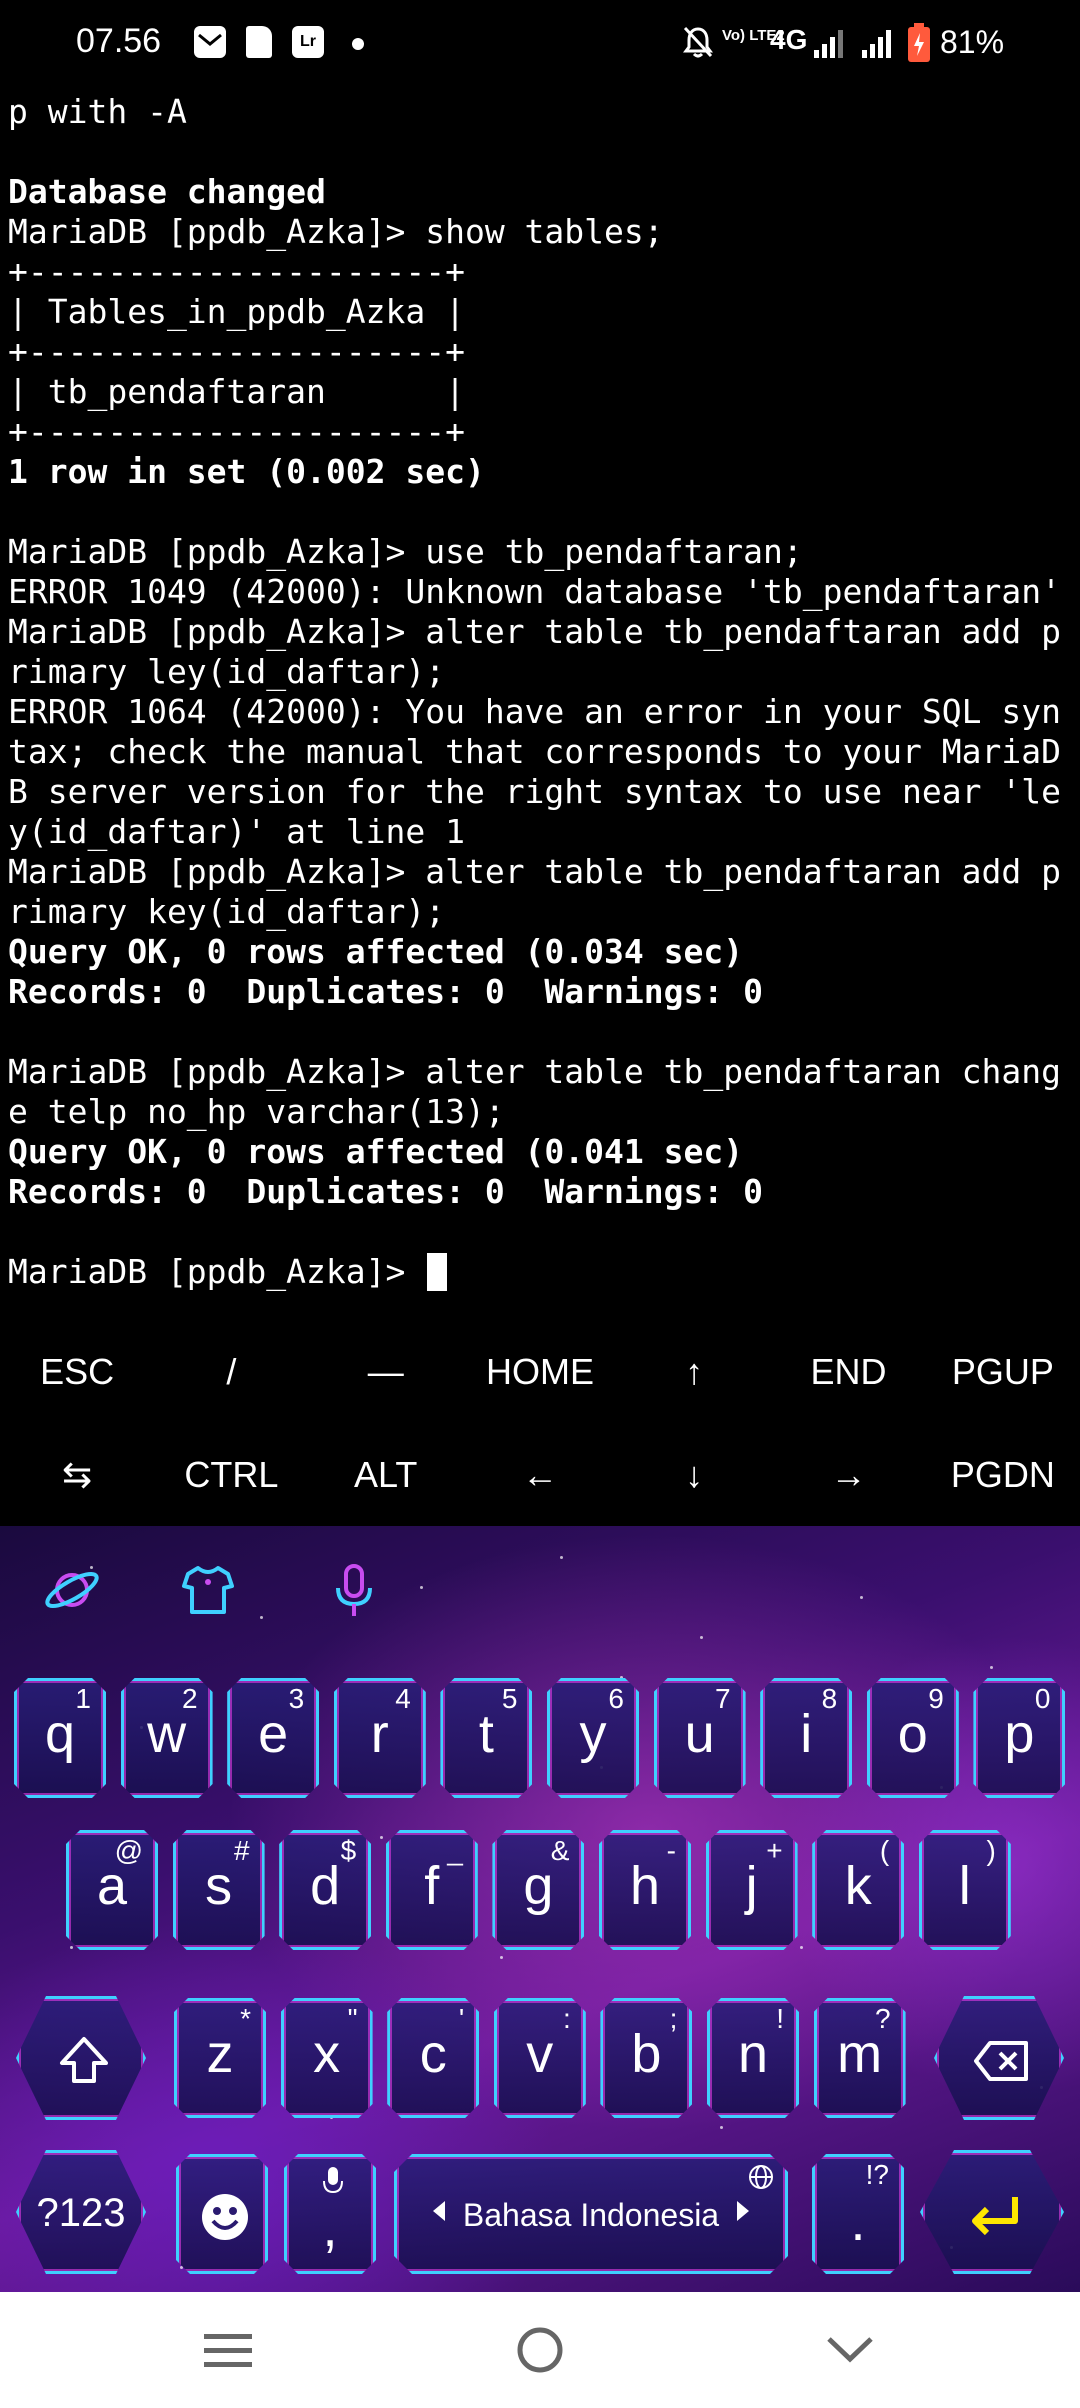 Image resolution: width=1080 pixels, height=2408 pixels. I want to click on extra-key: /, so click(231, 1371).